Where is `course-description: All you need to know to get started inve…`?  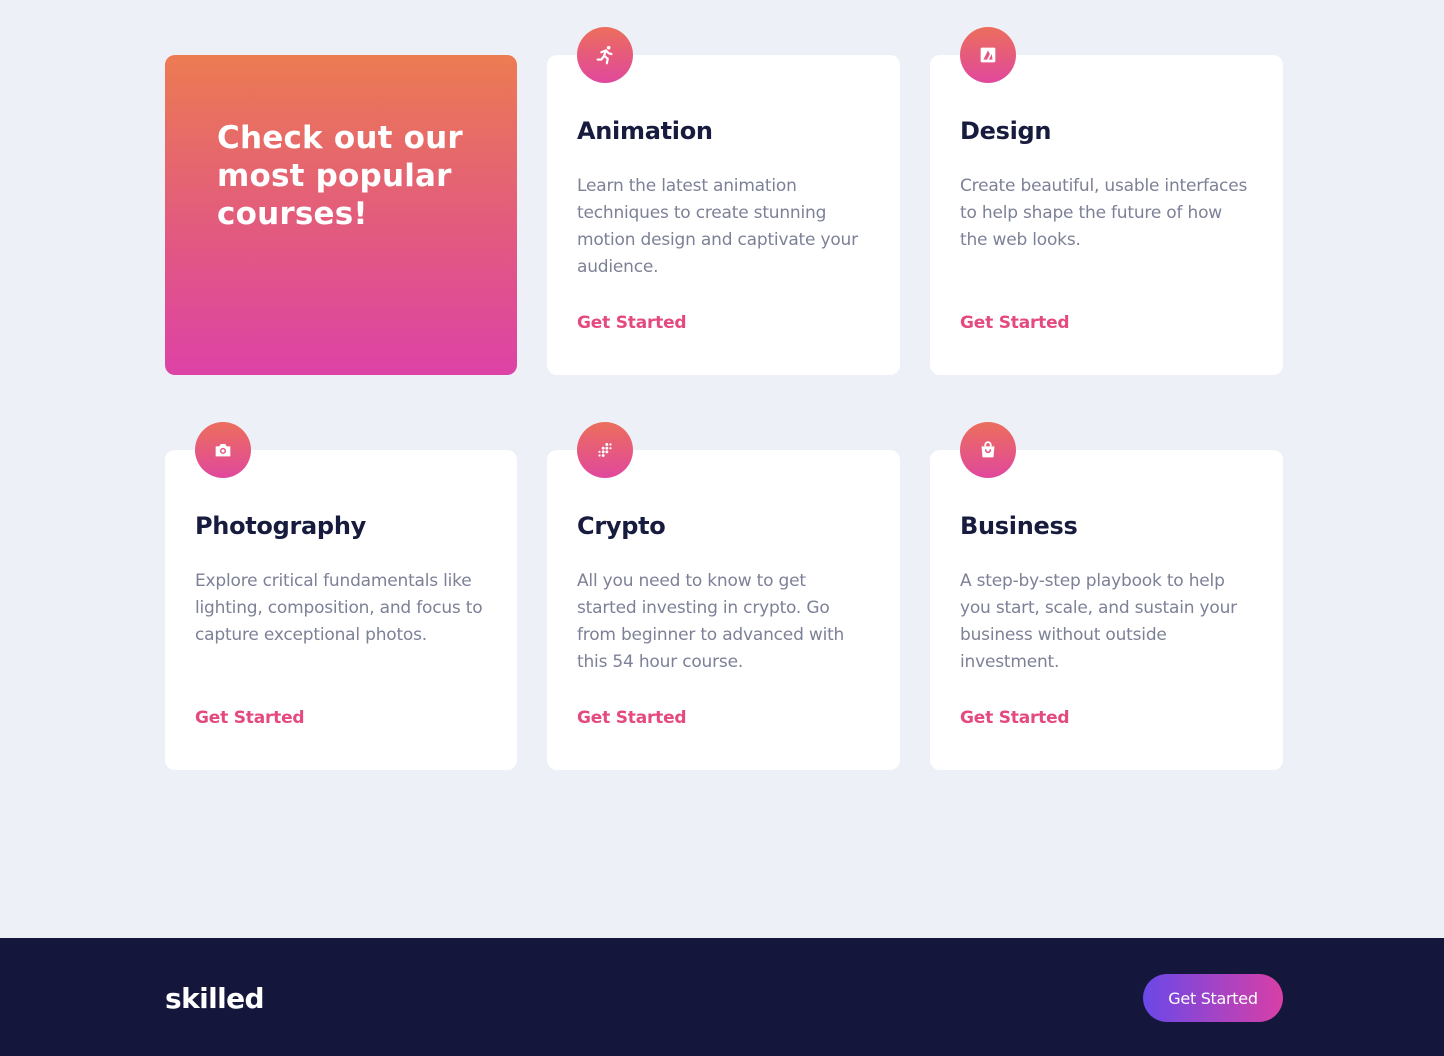 course-description: All you need to know to get started inve… is located at coordinates (711, 621).